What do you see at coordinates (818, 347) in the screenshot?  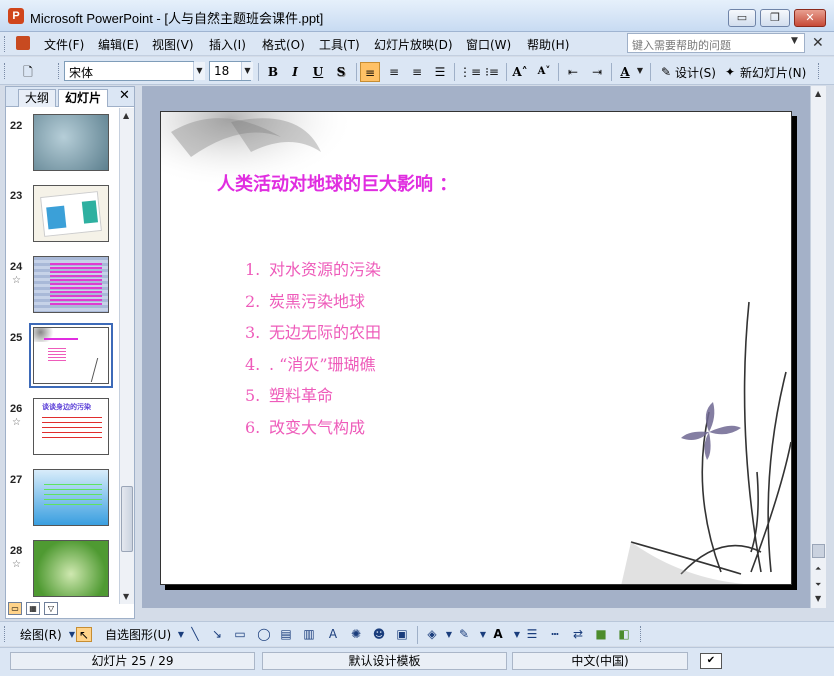 I see `slide-scrollbar: ▲ ⏶ ⏷ ▼` at bounding box center [818, 347].